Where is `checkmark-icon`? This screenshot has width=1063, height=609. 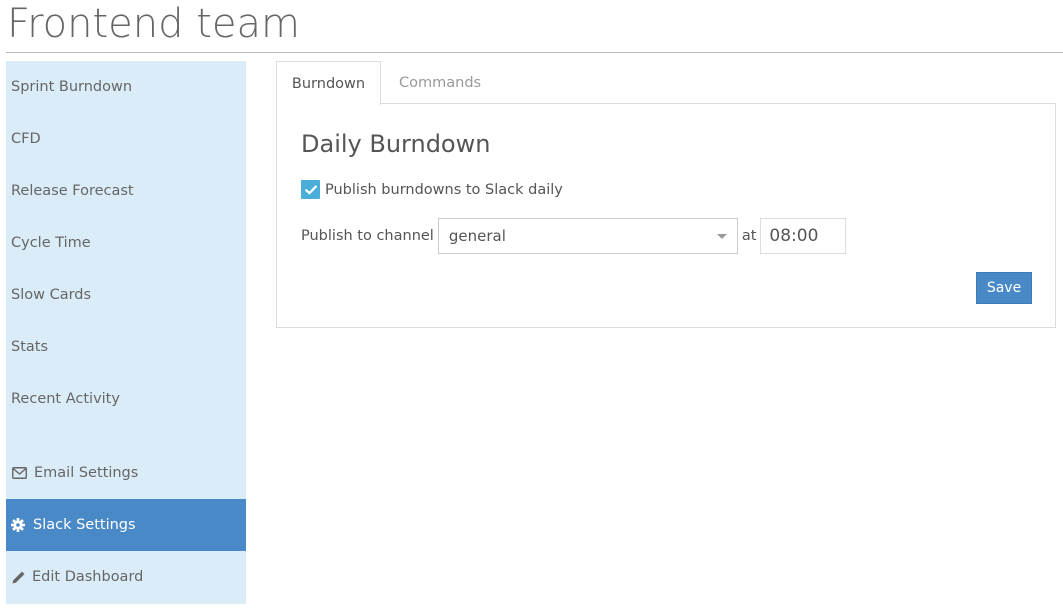 checkmark-icon is located at coordinates (310, 189).